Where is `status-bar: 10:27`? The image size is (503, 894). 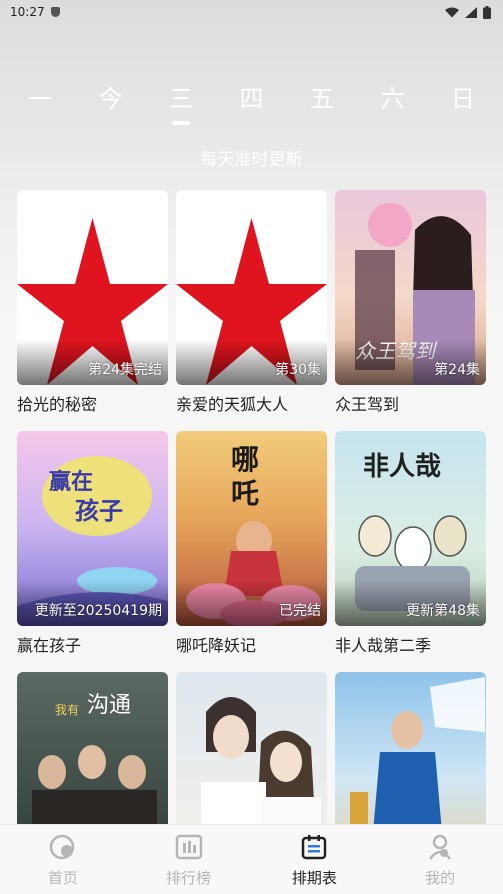
status-bar: 10:27 is located at coordinates (251, 12).